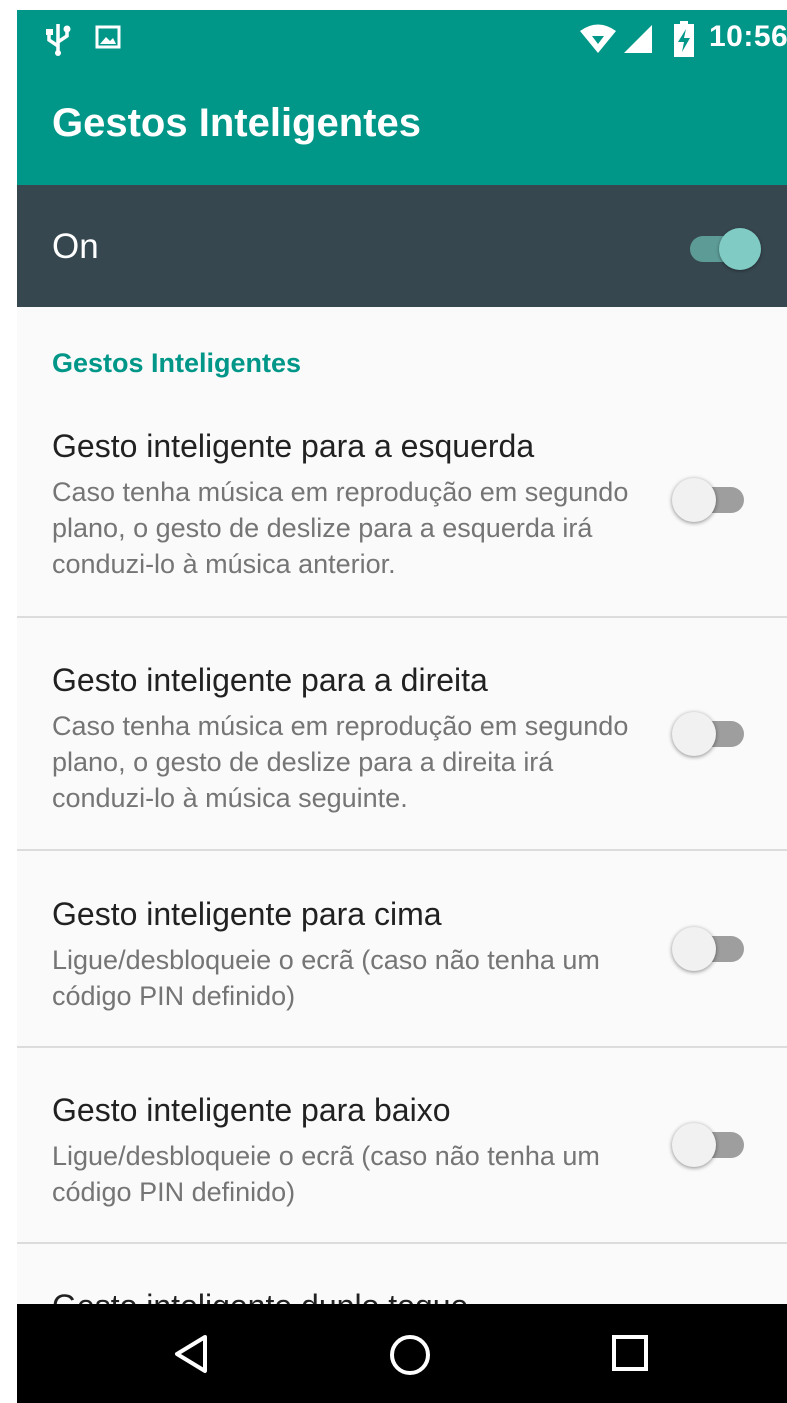 The height and width of the screenshot is (1403, 787). What do you see at coordinates (251, 1110) in the screenshot?
I see `preference-title: Gesto inteligente para baixo` at bounding box center [251, 1110].